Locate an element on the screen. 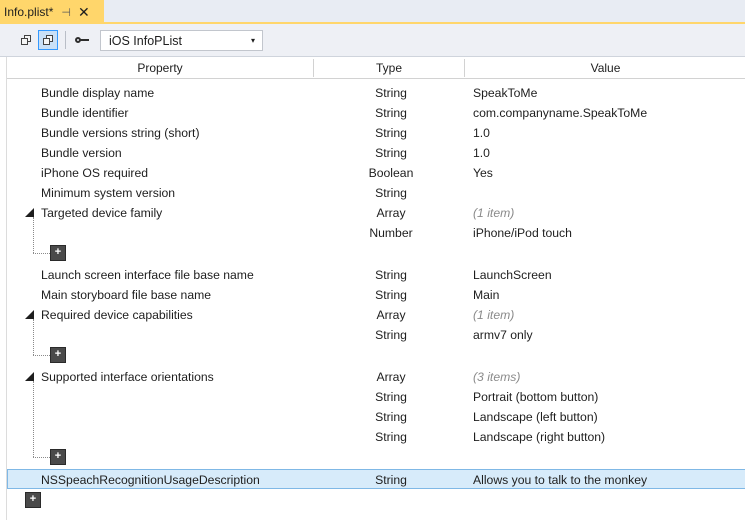 The height and width of the screenshot is (520, 745). key-icon is located at coordinates (82, 40).